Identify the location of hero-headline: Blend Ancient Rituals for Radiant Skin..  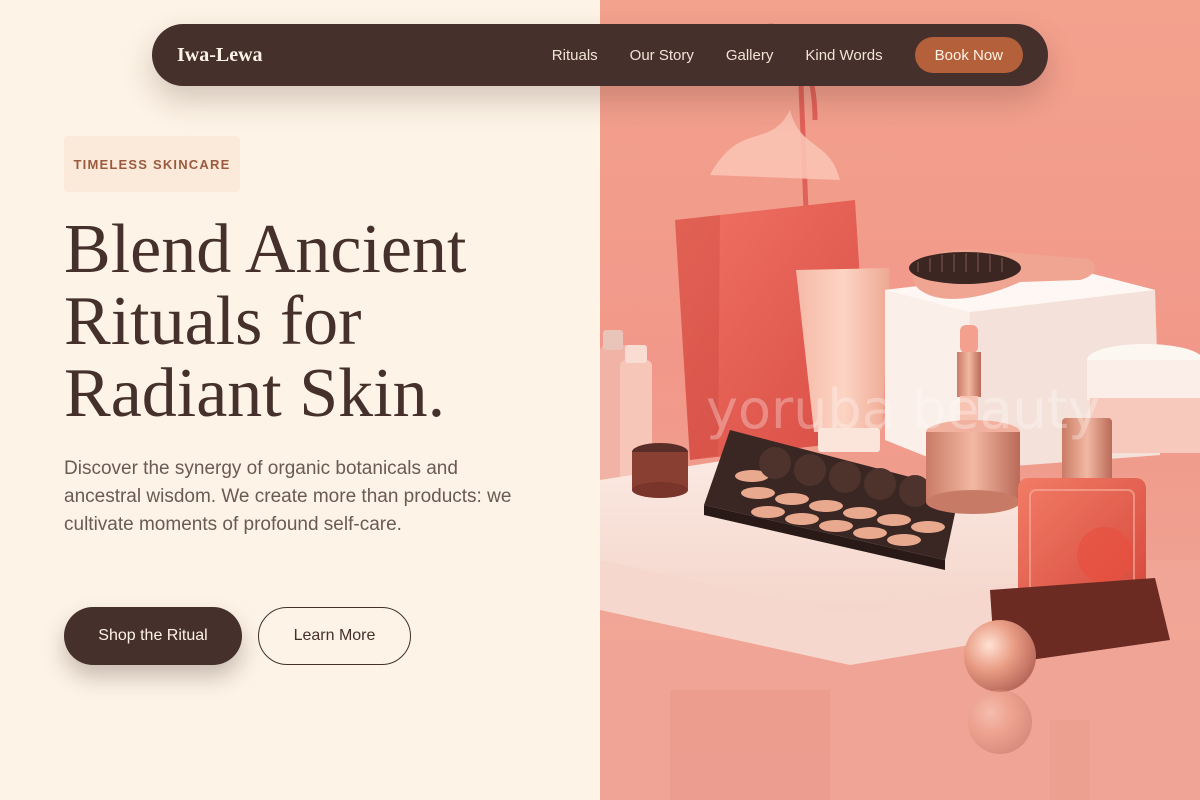
(324, 322).